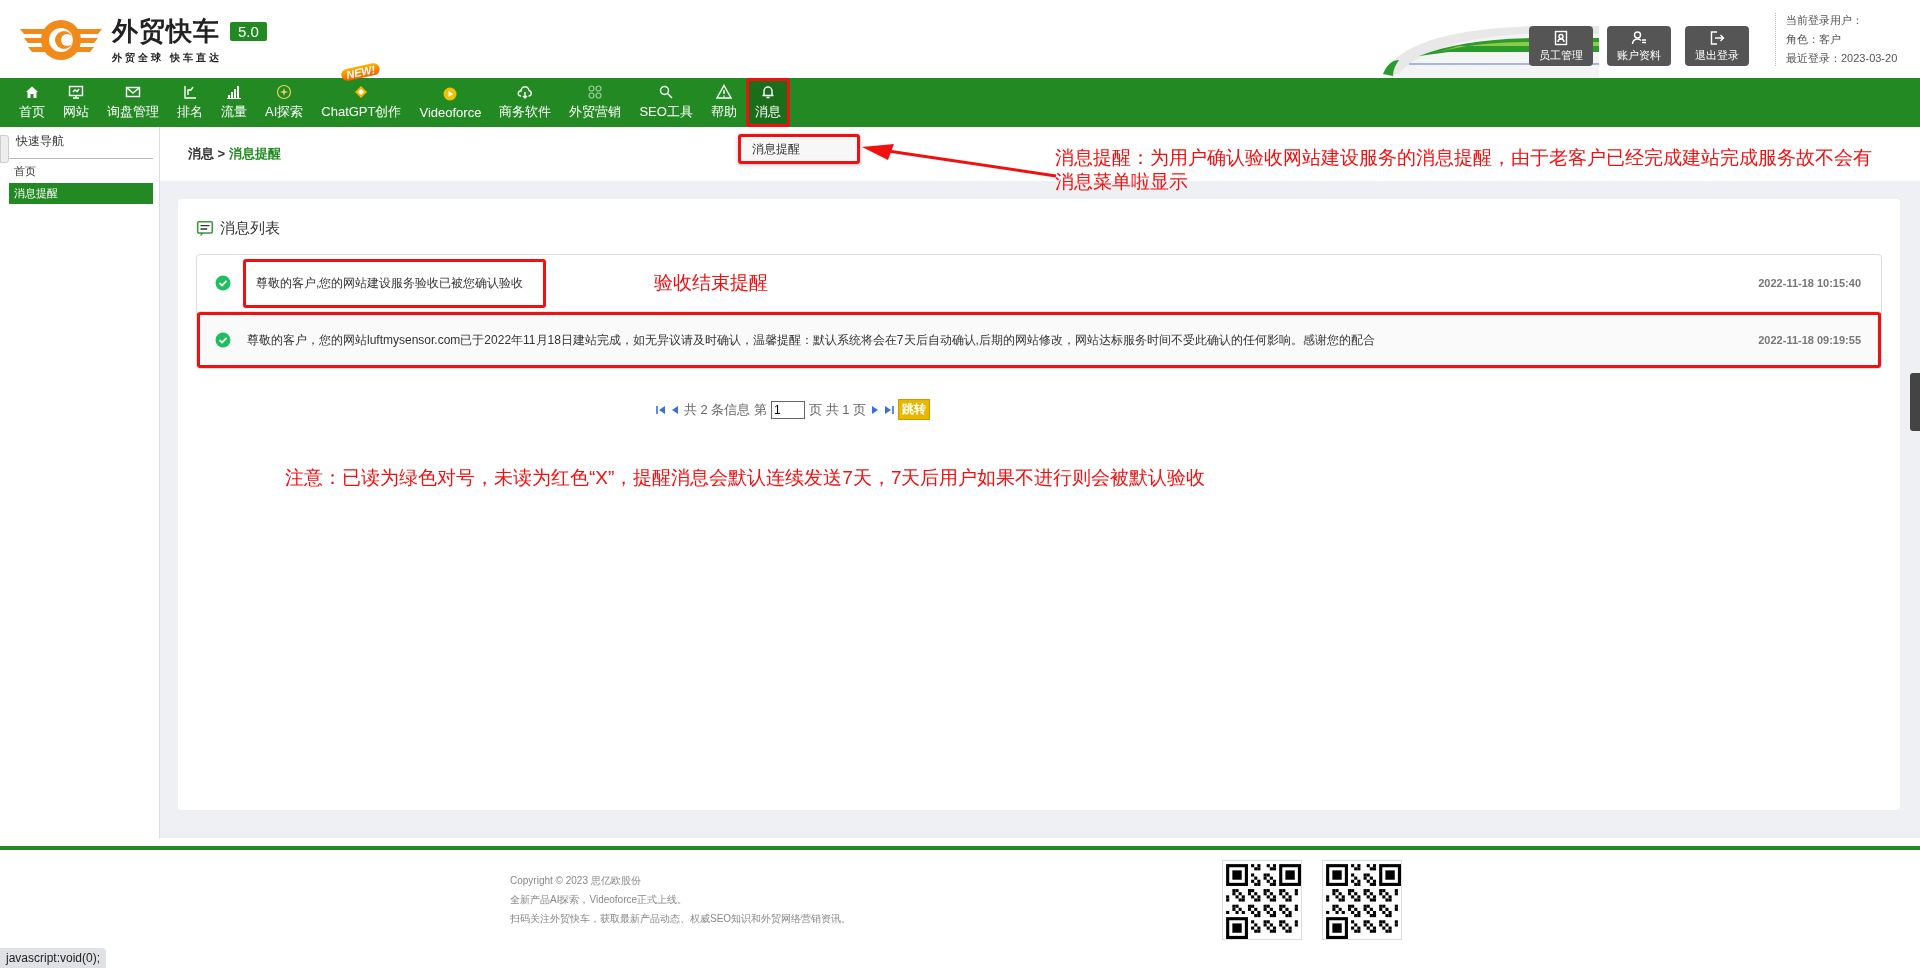 The width and height of the screenshot is (1920, 968). I want to click on annotation-text: 验收结束提醒, so click(711, 283).